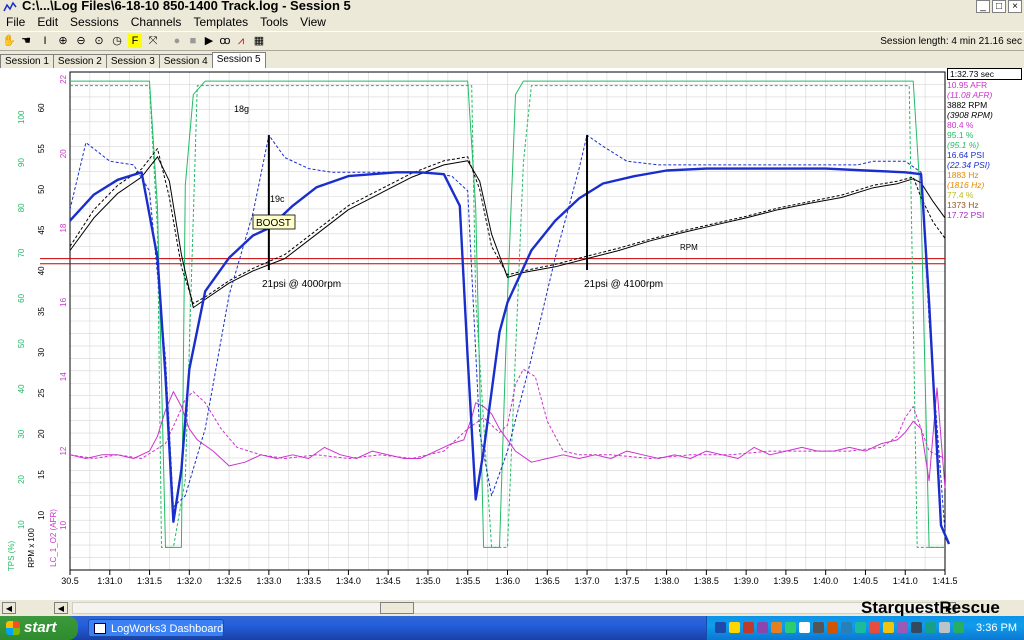  What do you see at coordinates (149, 581) in the screenshot?
I see `x-tick-label: 1:31.5` at bounding box center [149, 581].